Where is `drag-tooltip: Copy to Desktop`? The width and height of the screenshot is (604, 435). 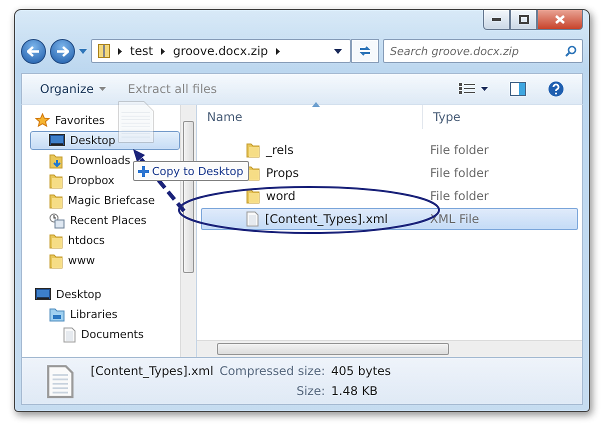 drag-tooltip: Copy to Desktop is located at coordinates (191, 171).